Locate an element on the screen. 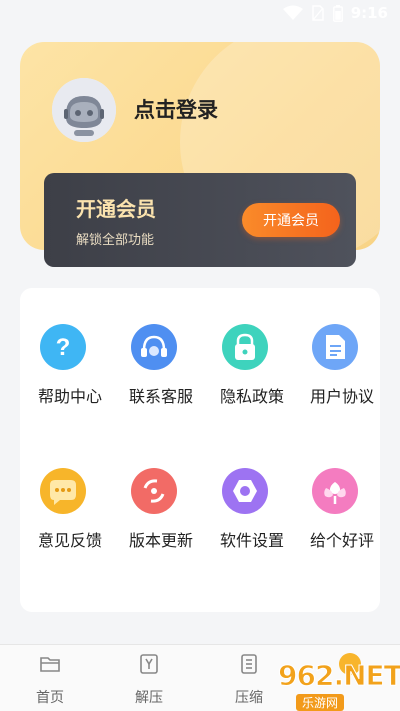  battery-icon is located at coordinates (337, 13).